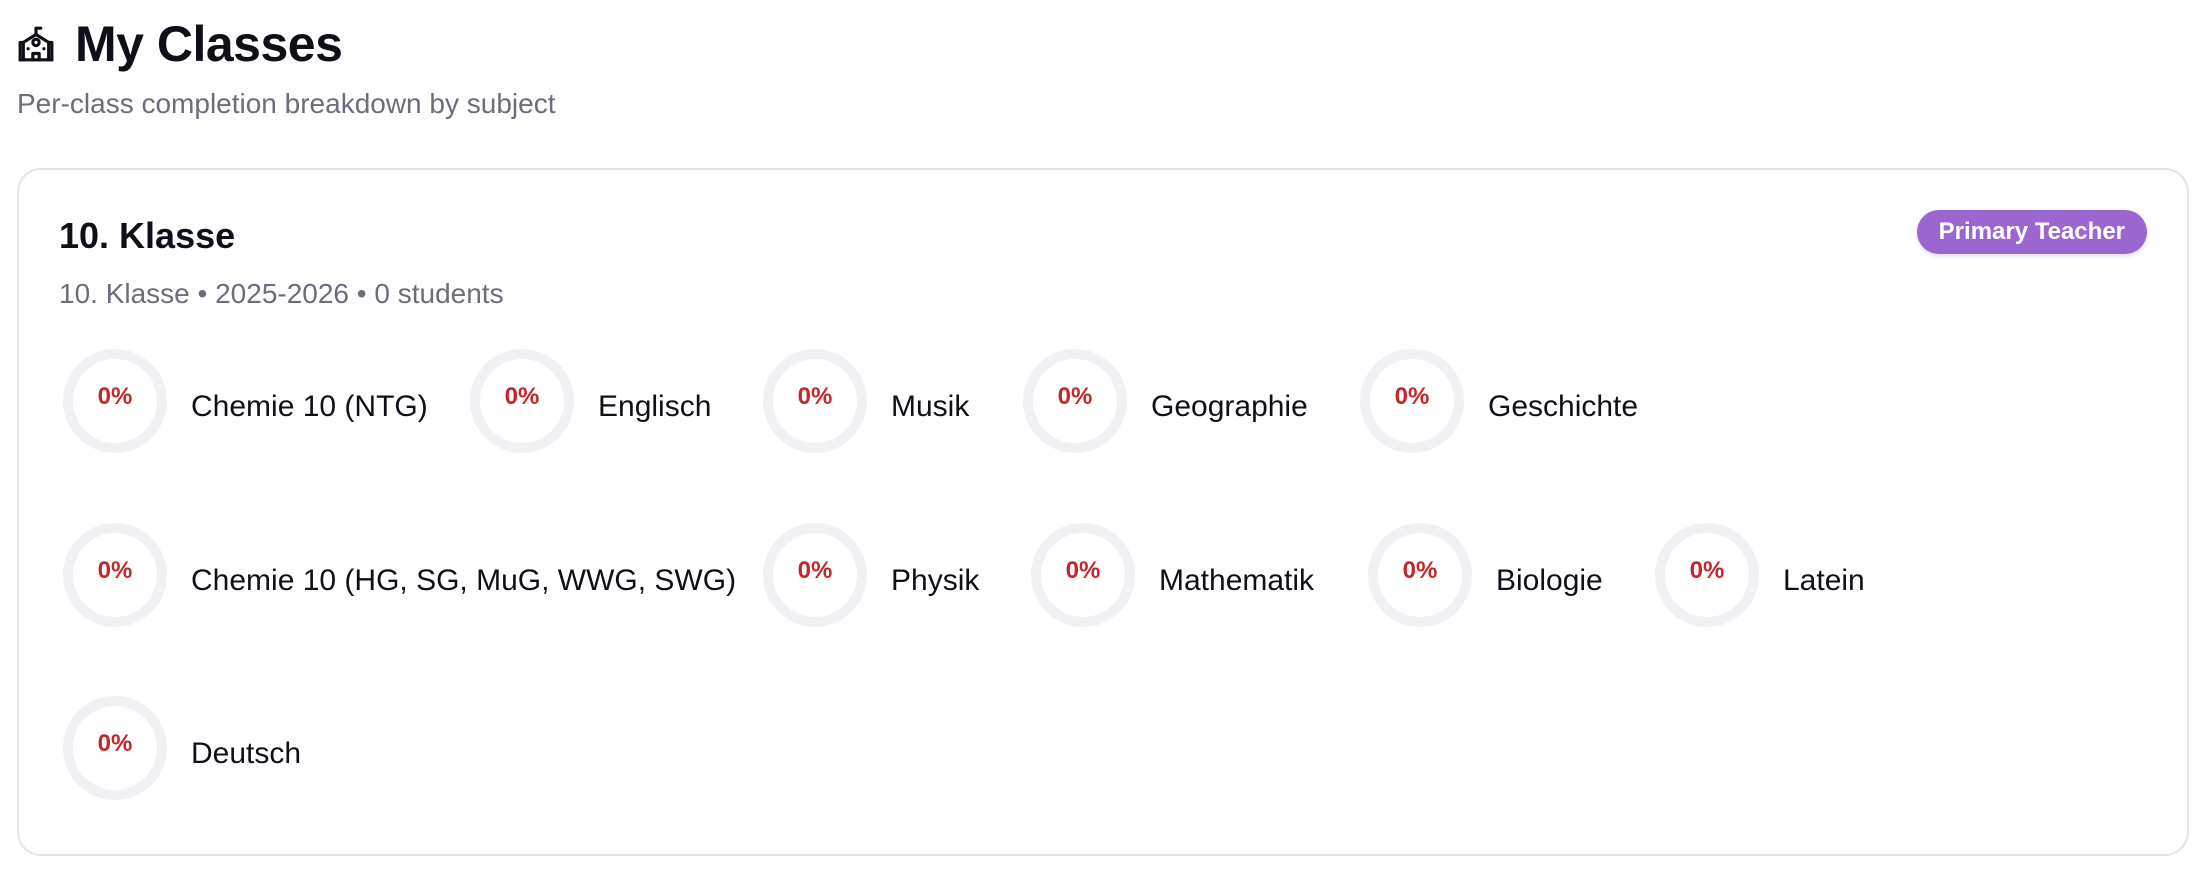 The width and height of the screenshot is (2208, 872). I want to click on subject-item: 0% Mathematik, so click(1171, 575).